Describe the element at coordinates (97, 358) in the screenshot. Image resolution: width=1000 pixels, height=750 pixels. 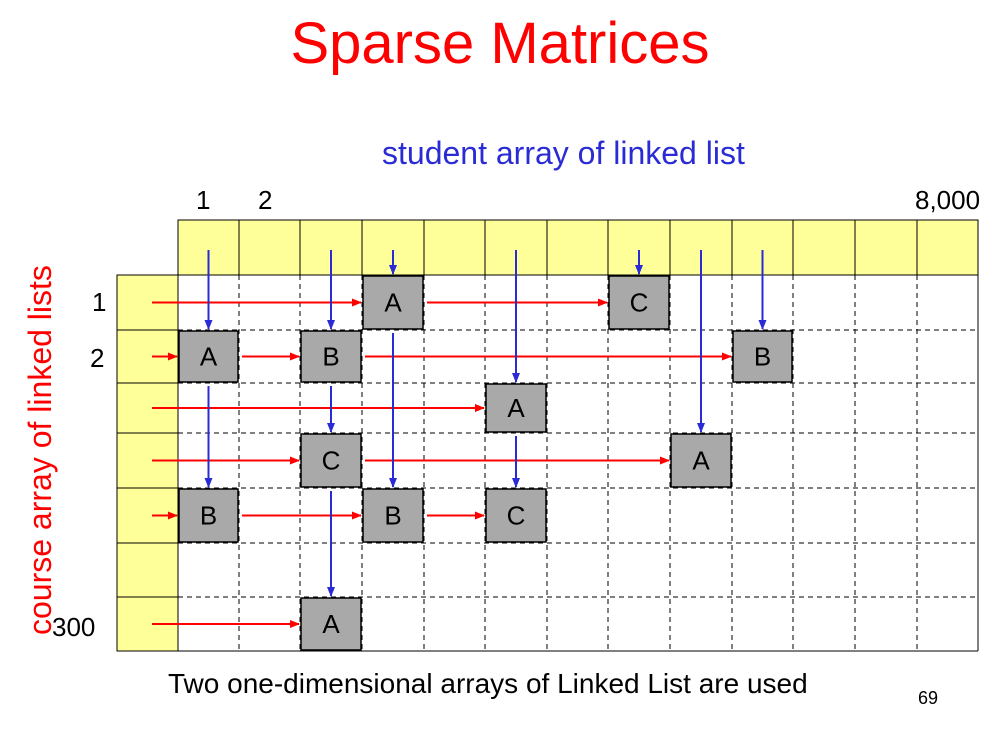
I see `row-label-second: 2` at that location.